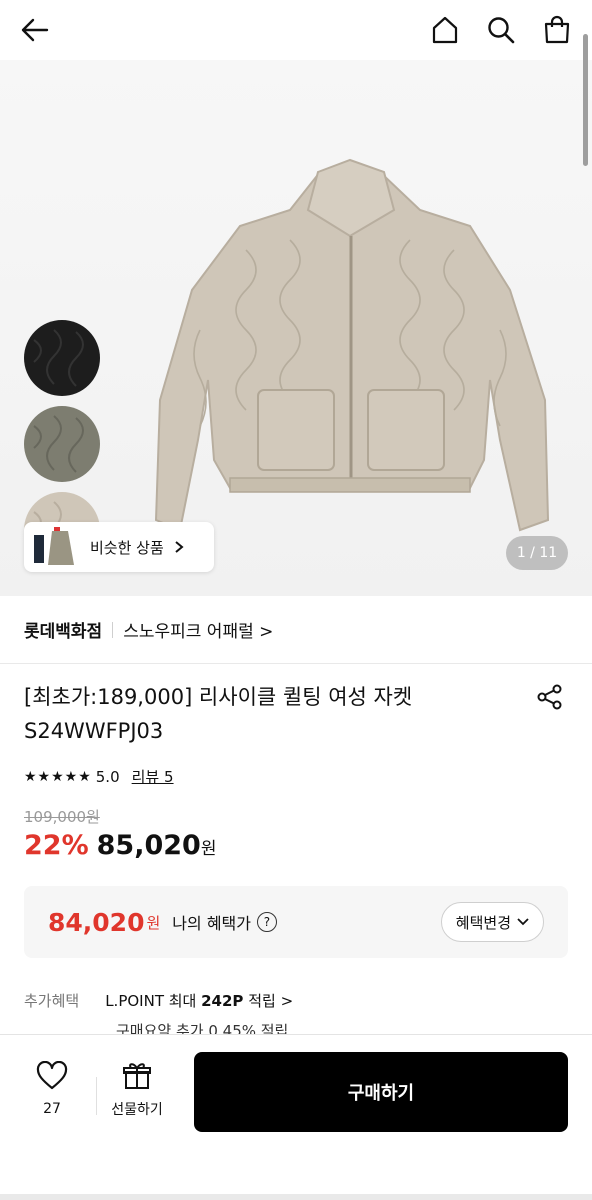  Describe the element at coordinates (296, 922) in the screenshot. I see `my-benefit-price-box: 84,020 원 나의 혜택가 ? 혜택변경` at that location.